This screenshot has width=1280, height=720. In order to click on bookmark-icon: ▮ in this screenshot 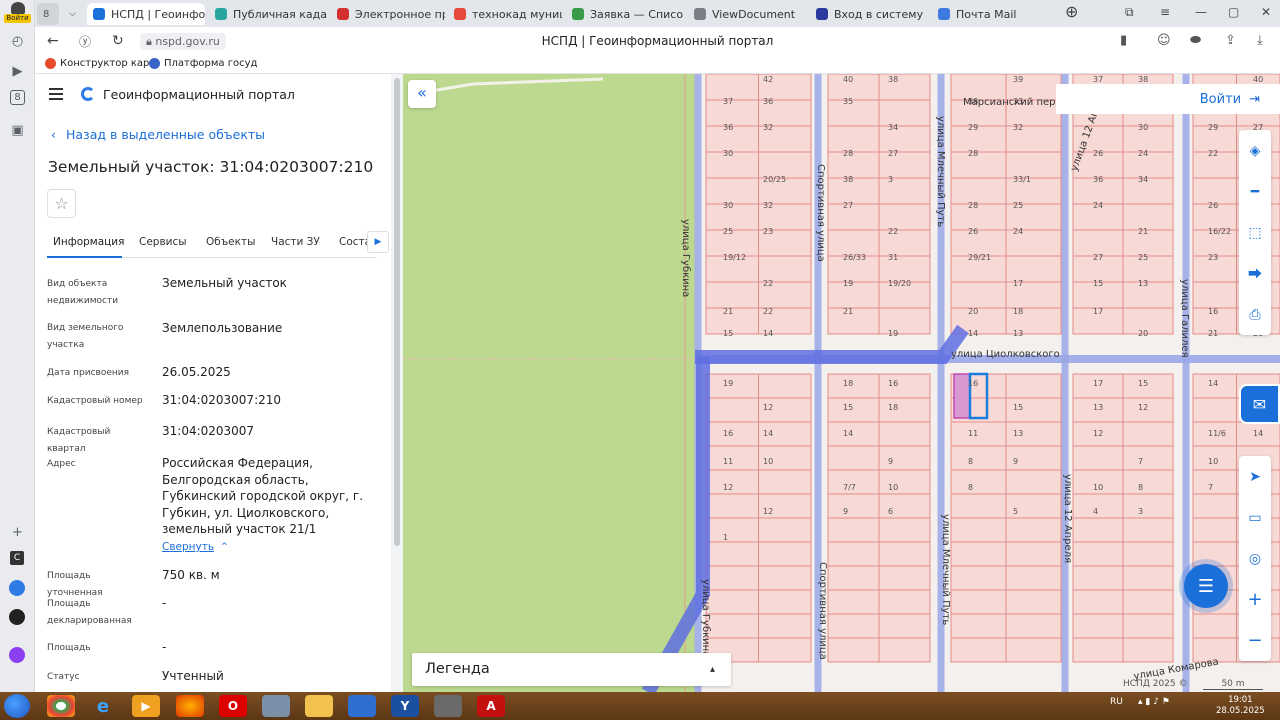, I will do `click(1123, 40)`.